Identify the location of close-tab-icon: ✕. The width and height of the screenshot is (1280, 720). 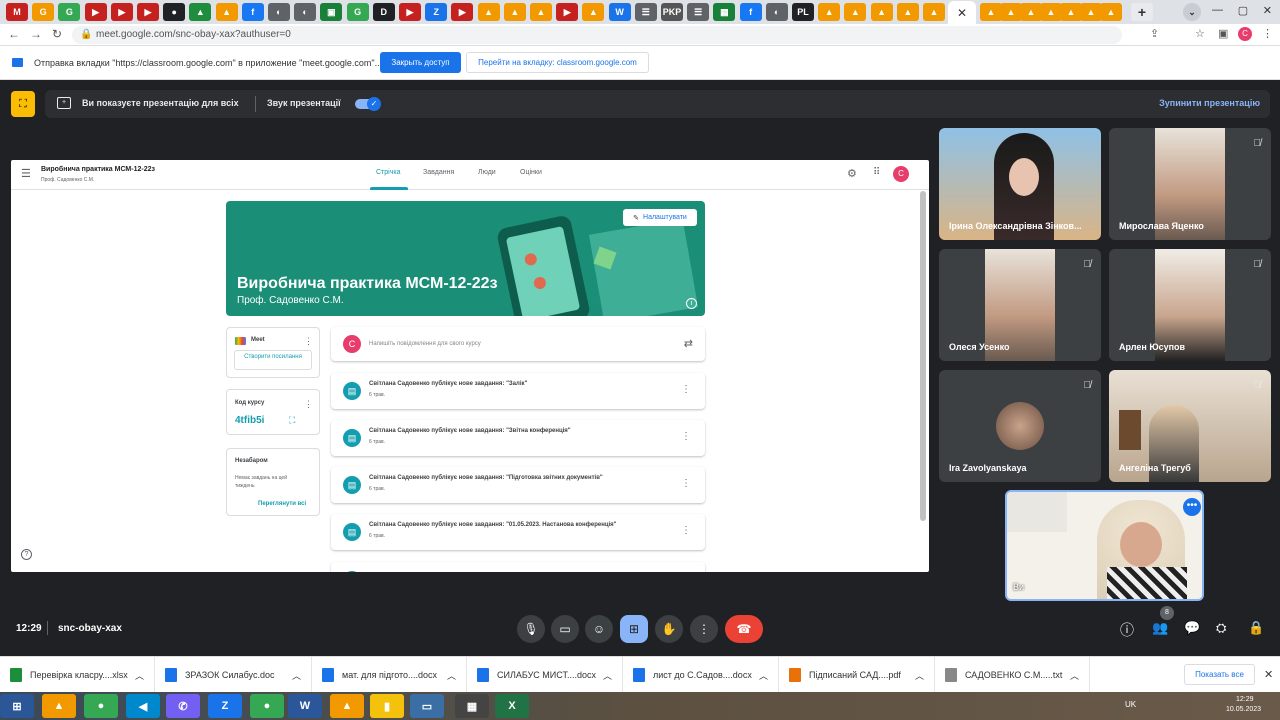
(962, 13).